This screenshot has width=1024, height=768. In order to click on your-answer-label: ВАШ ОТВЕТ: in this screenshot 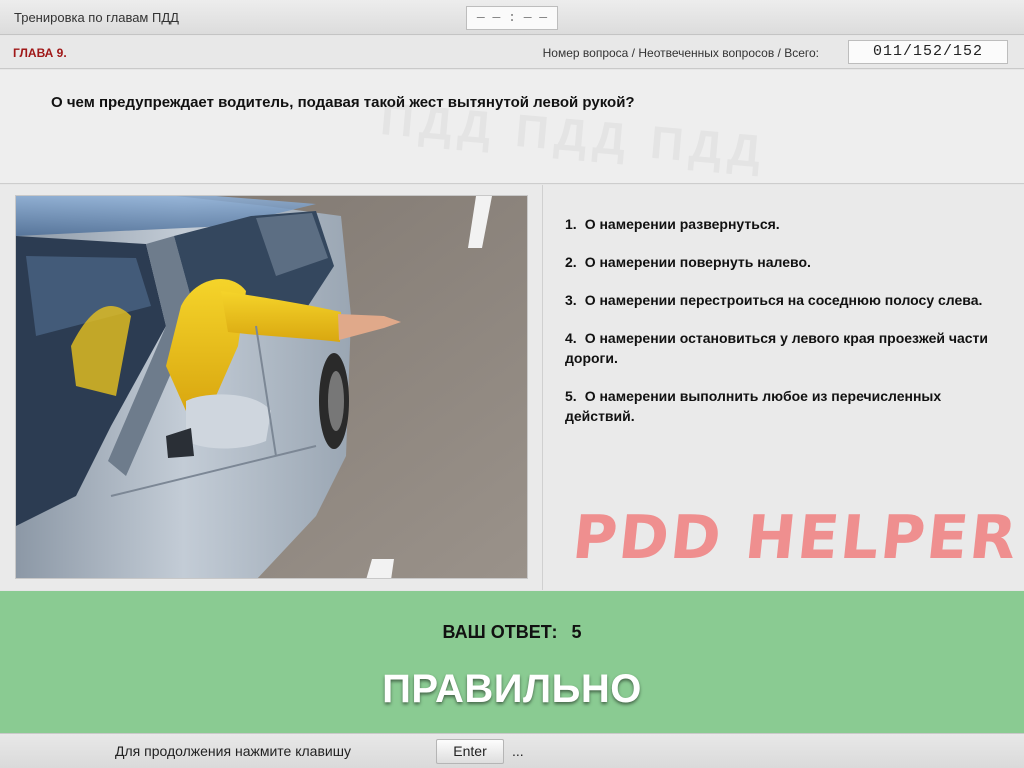, I will do `click(500, 632)`.